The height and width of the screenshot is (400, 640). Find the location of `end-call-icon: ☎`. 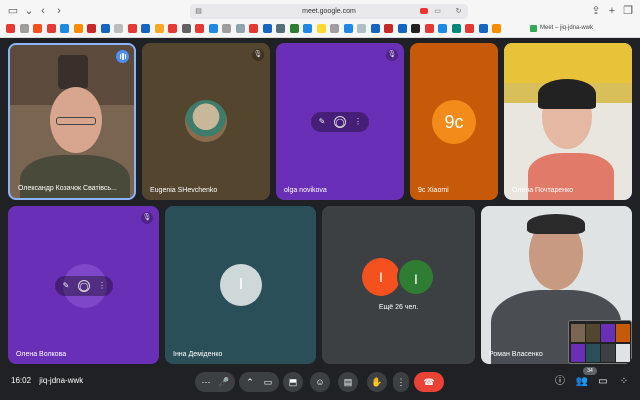

end-call-icon: ☎ is located at coordinates (429, 382).